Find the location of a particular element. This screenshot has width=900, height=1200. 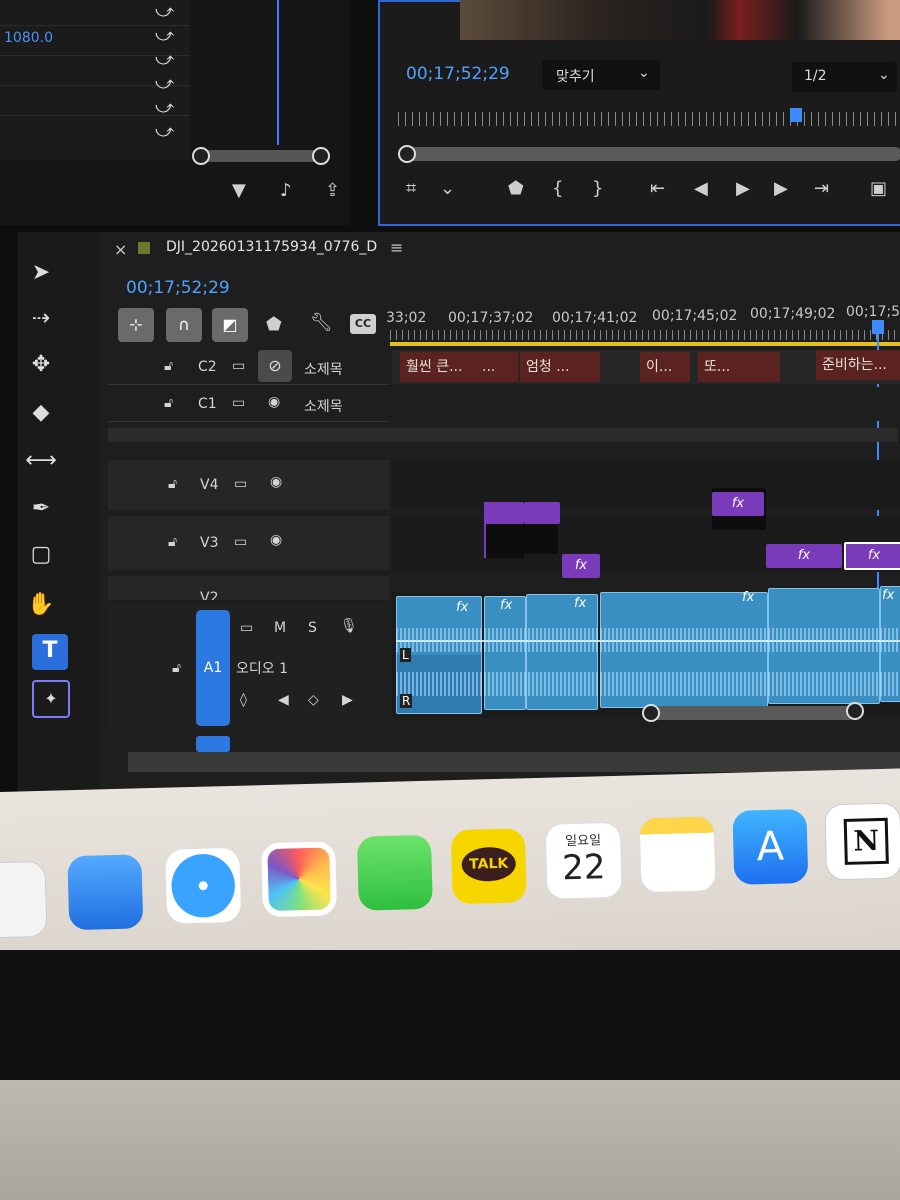

next-keyframe-icon: ▶ is located at coordinates (347, 700).